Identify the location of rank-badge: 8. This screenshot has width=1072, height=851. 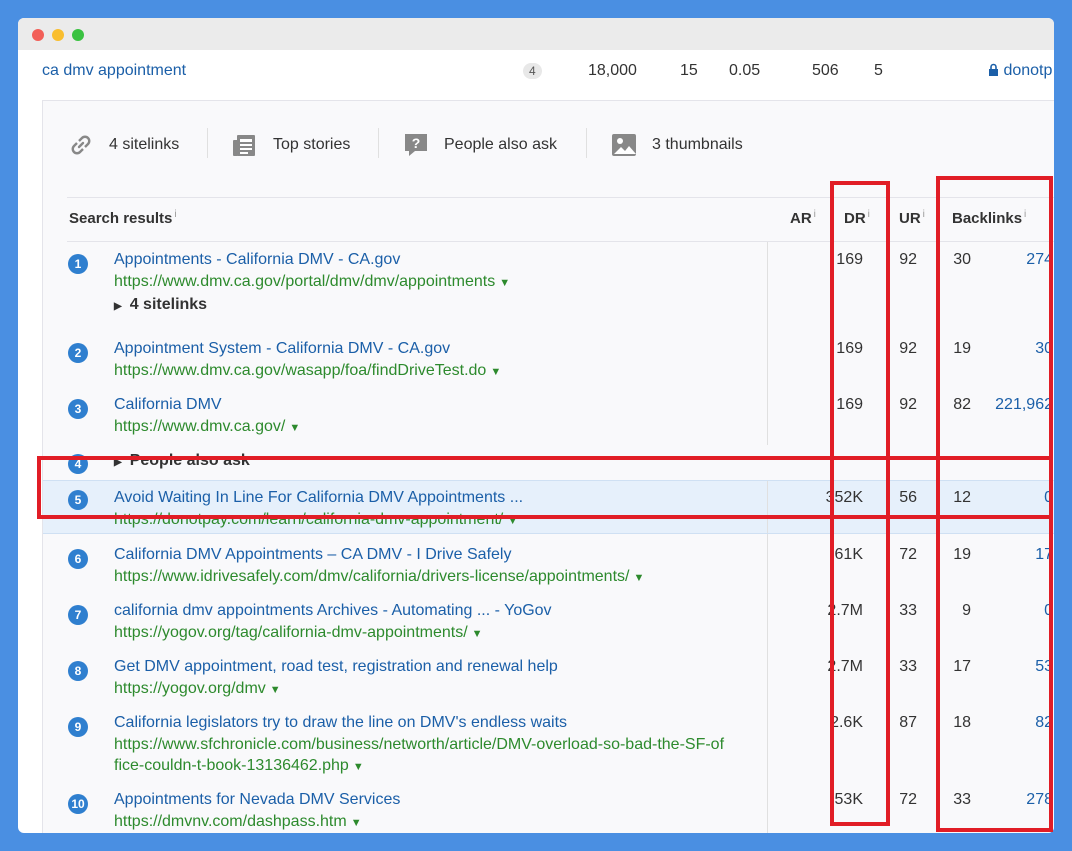
(78, 671).